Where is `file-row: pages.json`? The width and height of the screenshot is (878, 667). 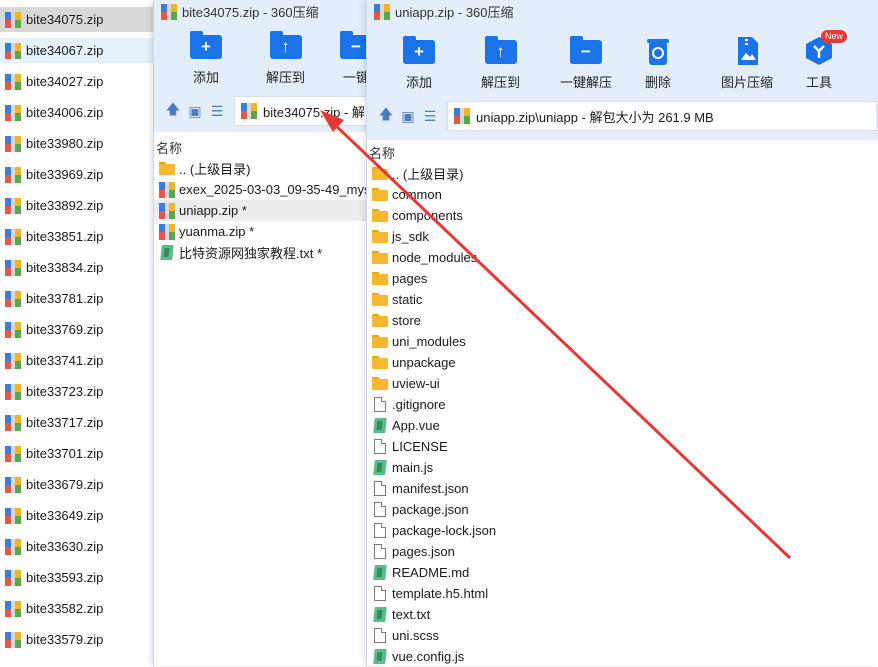
file-row: pages.json is located at coordinates (622, 551).